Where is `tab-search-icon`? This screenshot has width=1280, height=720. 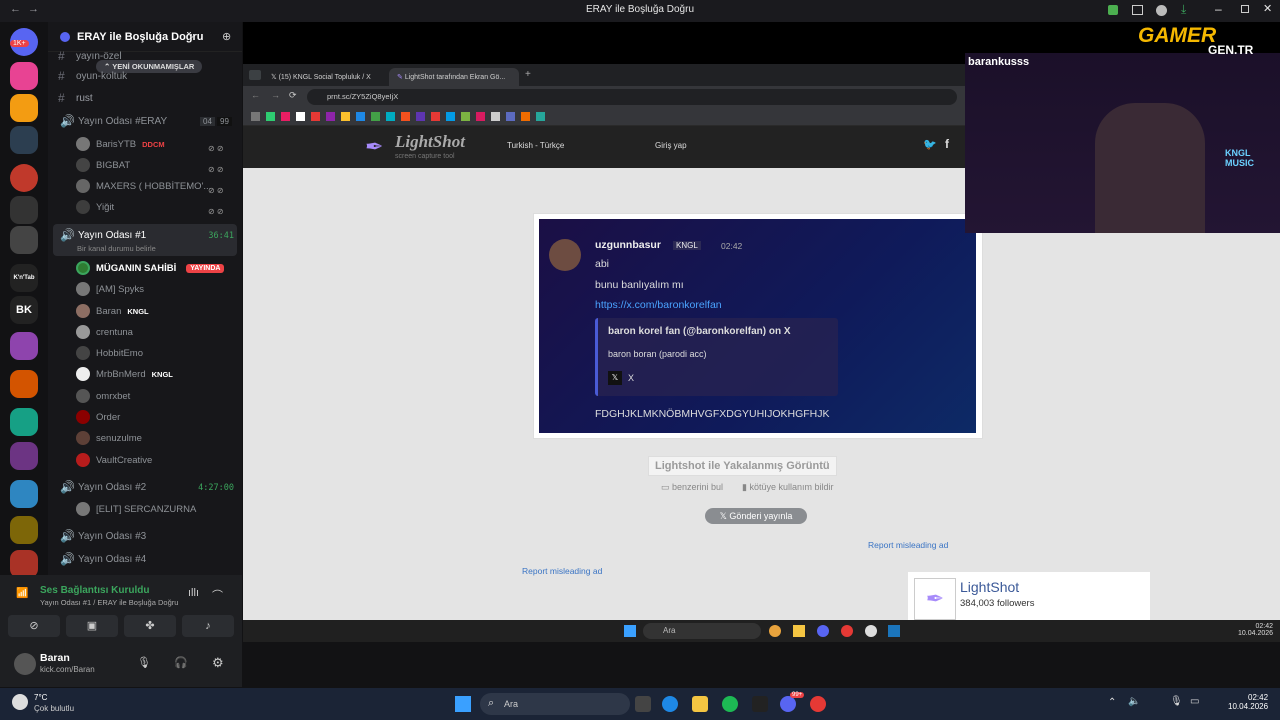 tab-search-icon is located at coordinates (255, 75).